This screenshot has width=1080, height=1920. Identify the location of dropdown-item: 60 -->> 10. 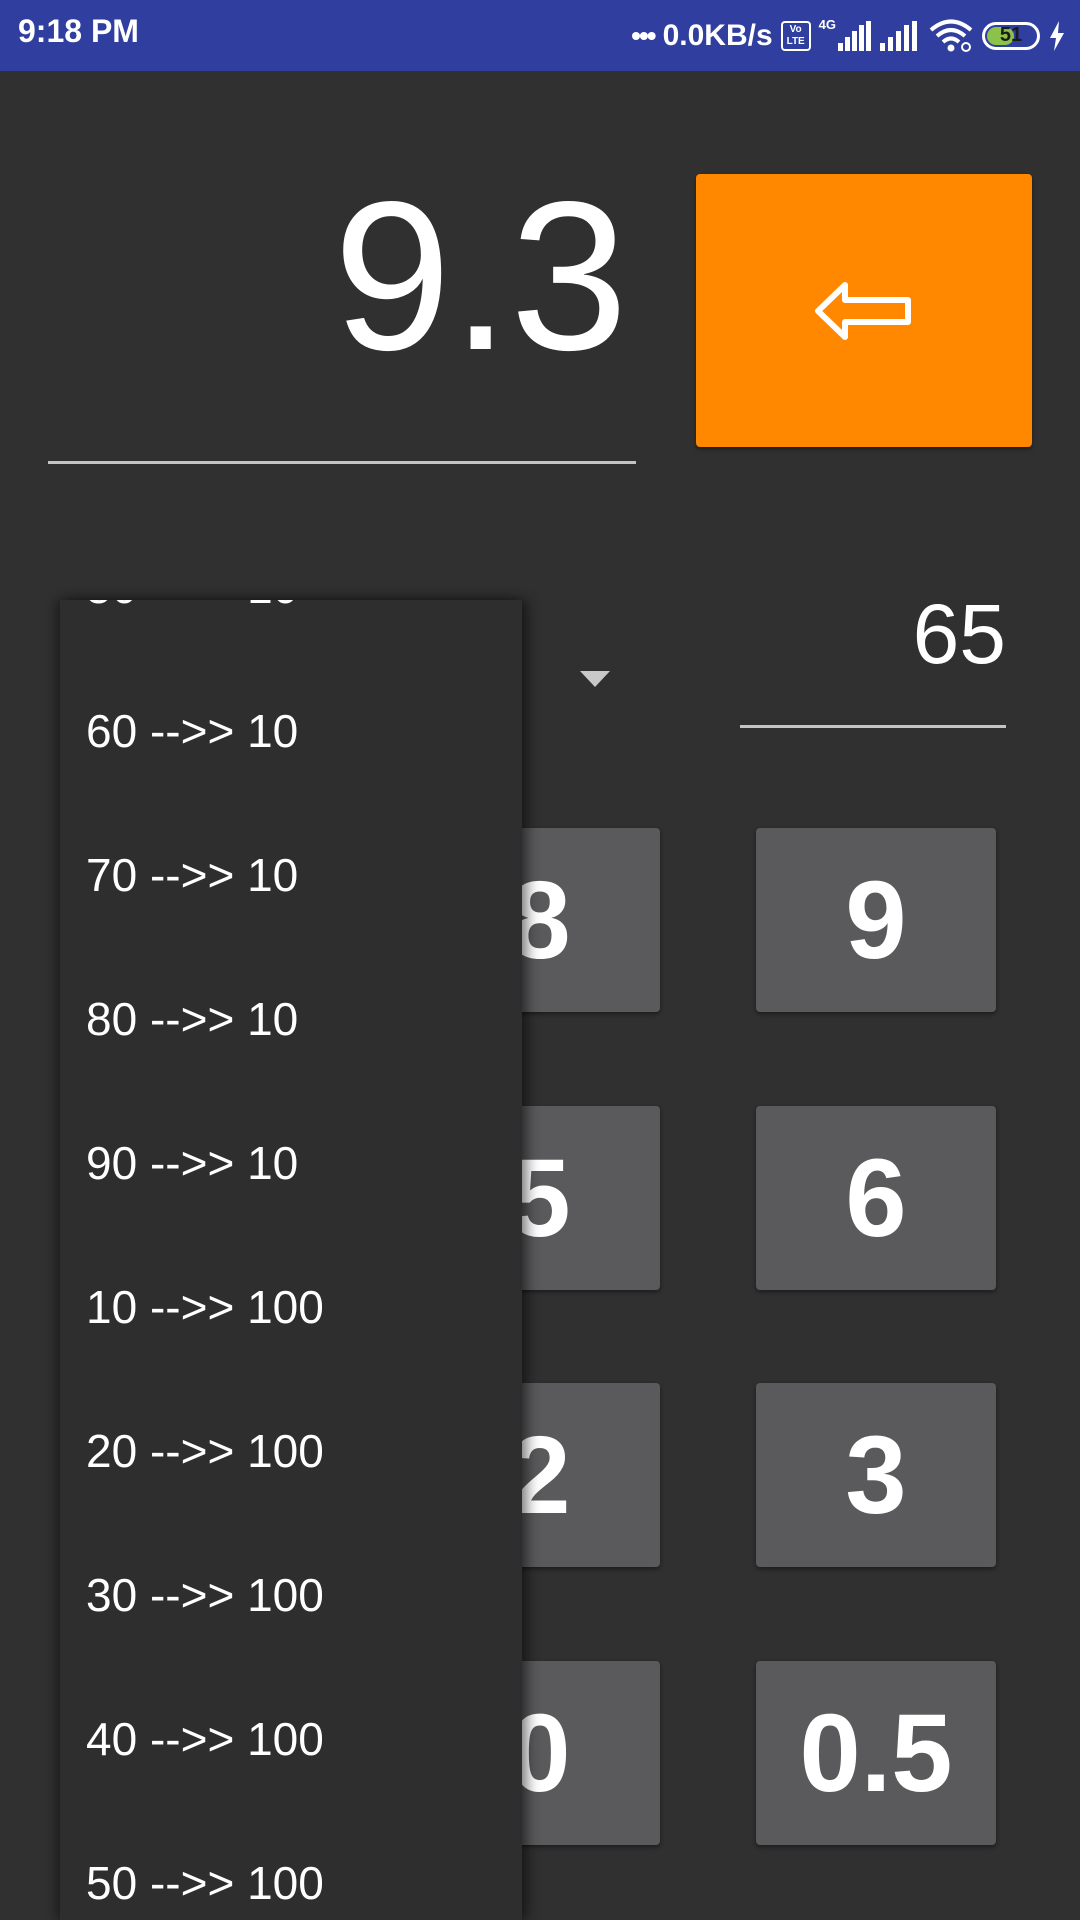
(291, 731).